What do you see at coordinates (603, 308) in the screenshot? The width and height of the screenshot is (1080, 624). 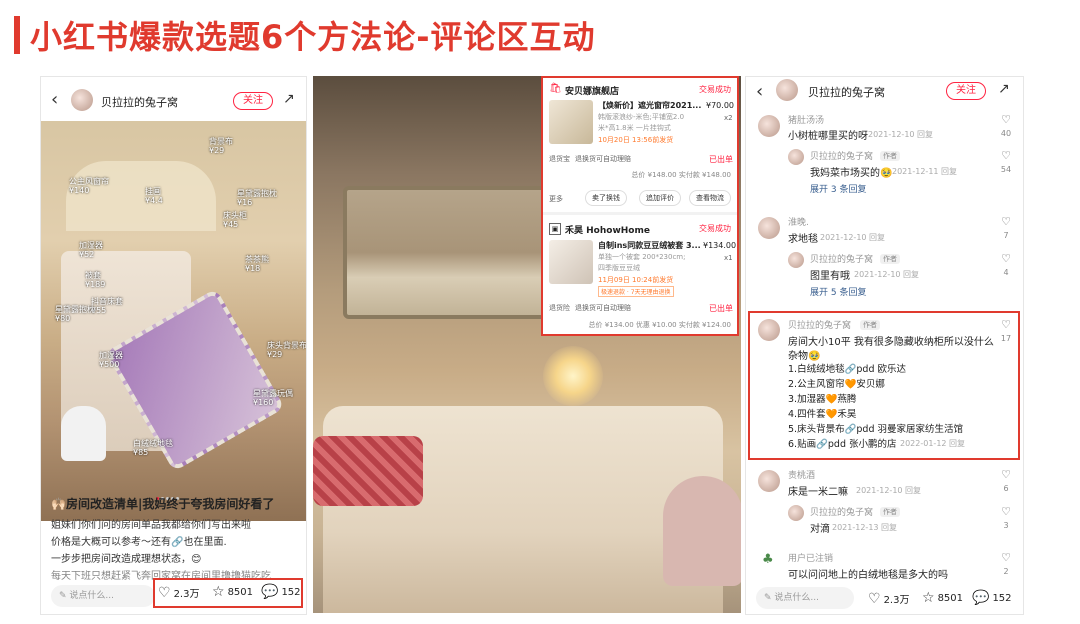 I see `service-desc: 退换货可自动理赔` at bounding box center [603, 308].